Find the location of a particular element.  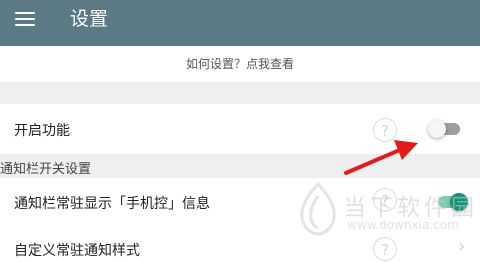

watermark: 当下软件园 www.downxia.com is located at coordinates (387, 210).